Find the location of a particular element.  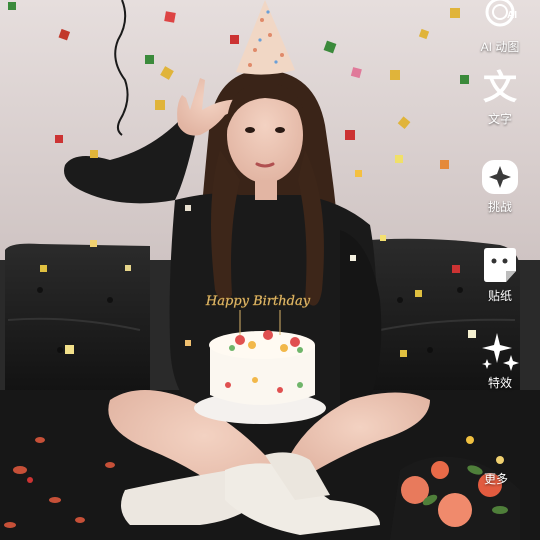

tool-ai-animate: AI AI 动图 is located at coordinates (500, 27).